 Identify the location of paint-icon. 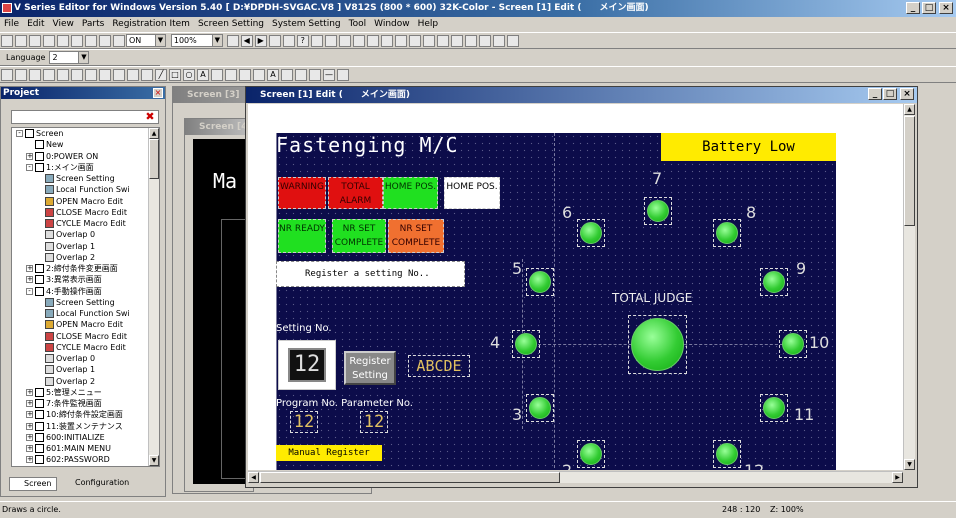
(231, 75).